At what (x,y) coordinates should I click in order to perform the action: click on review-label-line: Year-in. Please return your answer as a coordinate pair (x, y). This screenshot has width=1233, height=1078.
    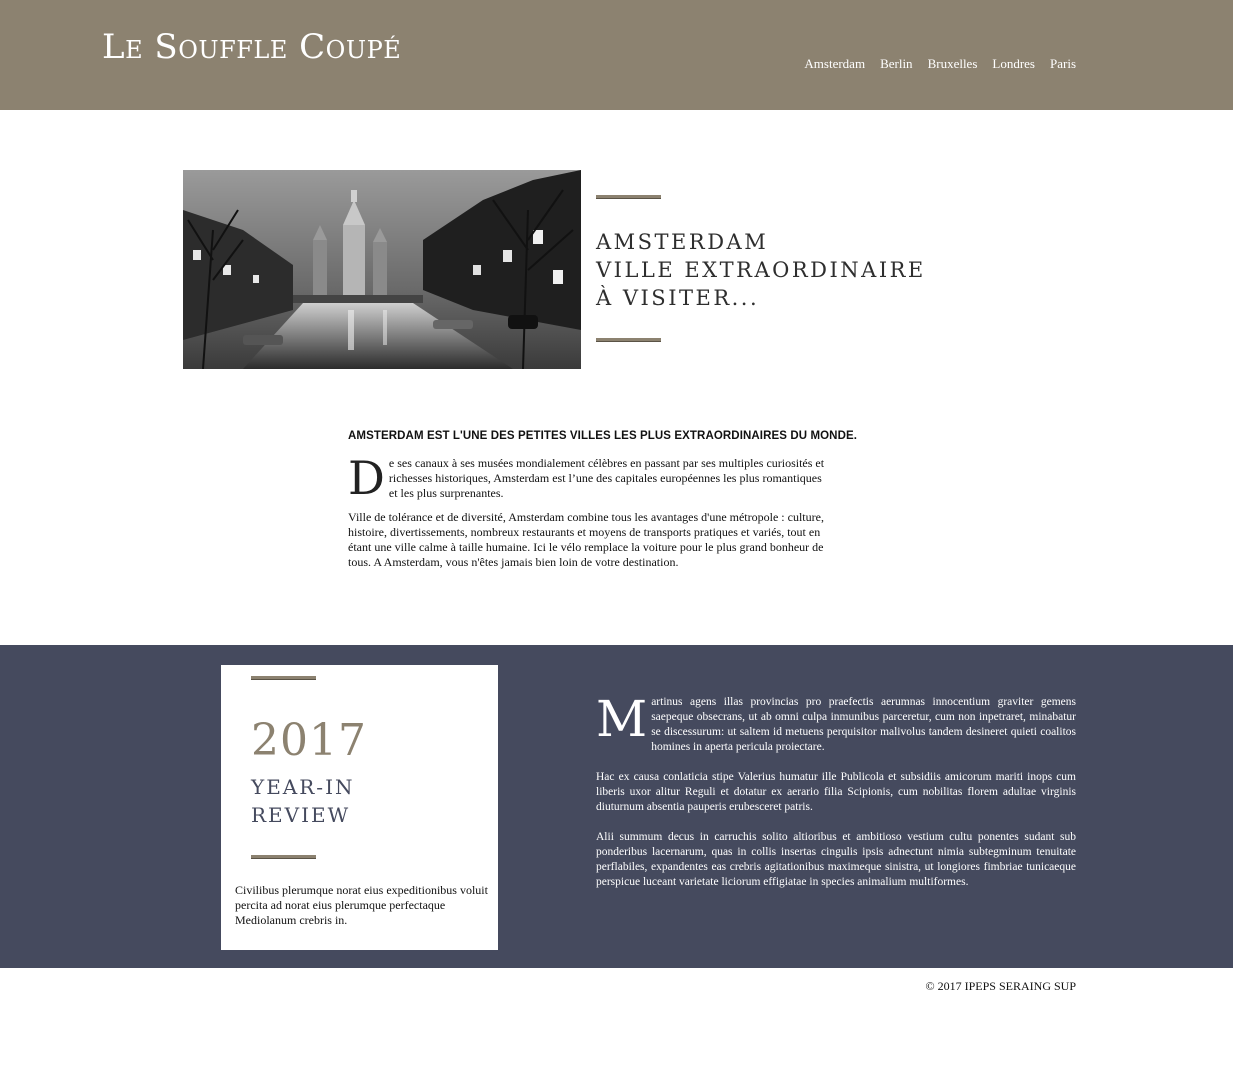
    Looking at the image, I should click on (303, 787).